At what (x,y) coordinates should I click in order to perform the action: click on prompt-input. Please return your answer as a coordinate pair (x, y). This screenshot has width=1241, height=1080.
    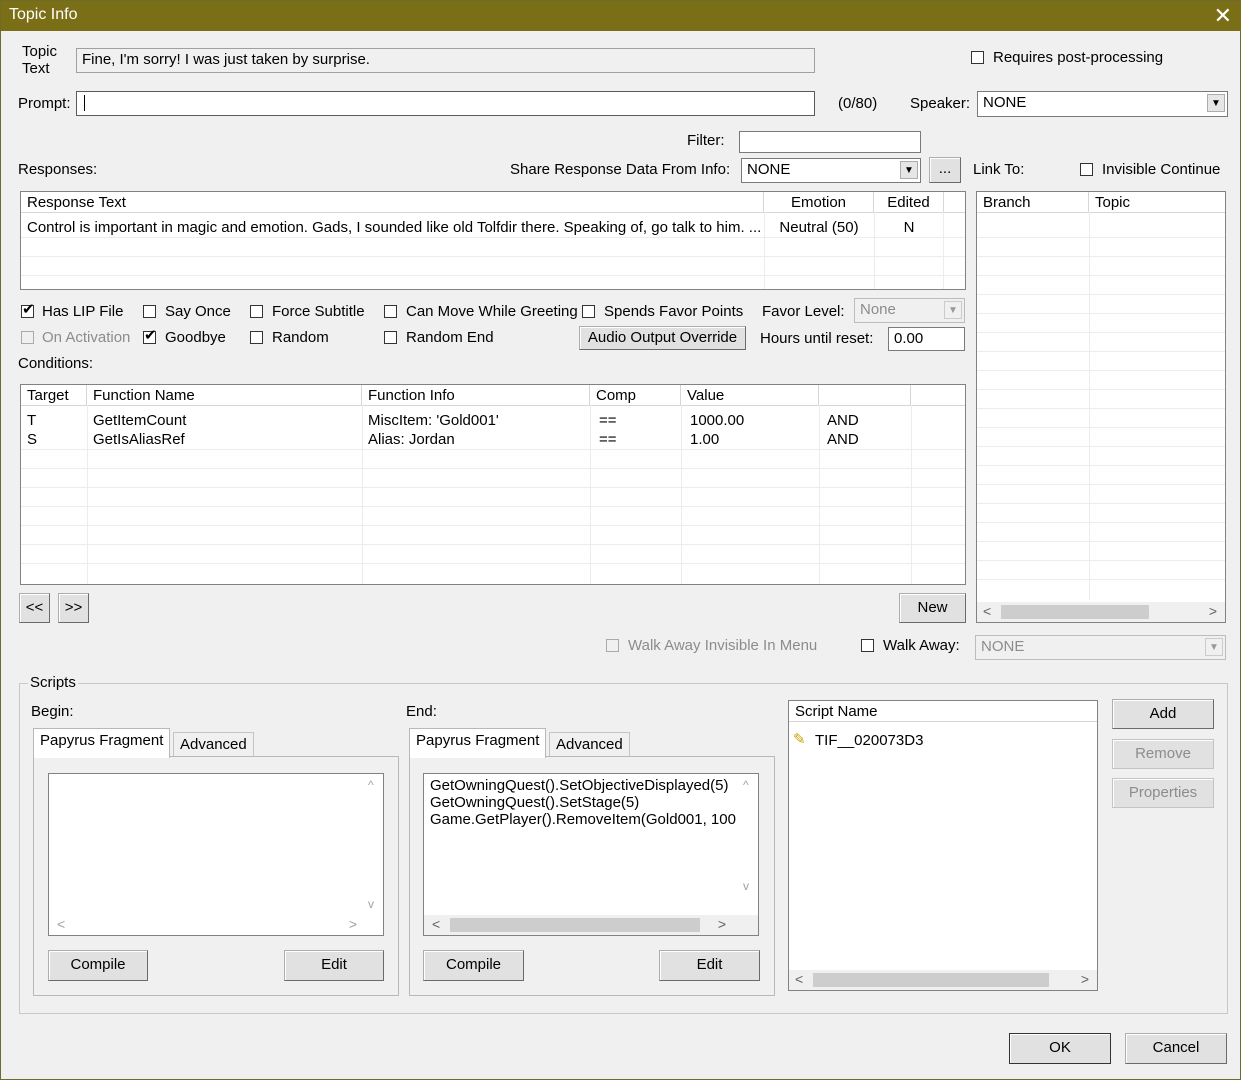
    Looking at the image, I should click on (445, 103).